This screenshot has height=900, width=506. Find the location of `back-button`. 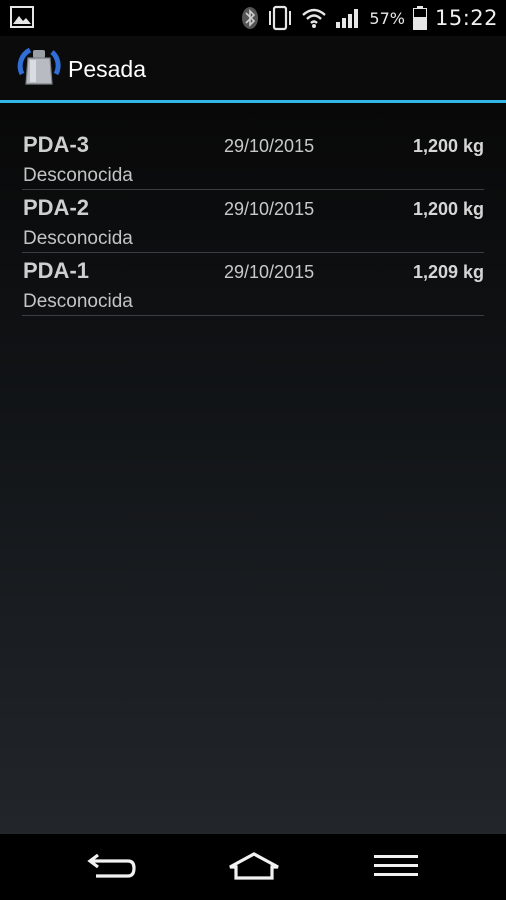

back-button is located at coordinates (112, 868).